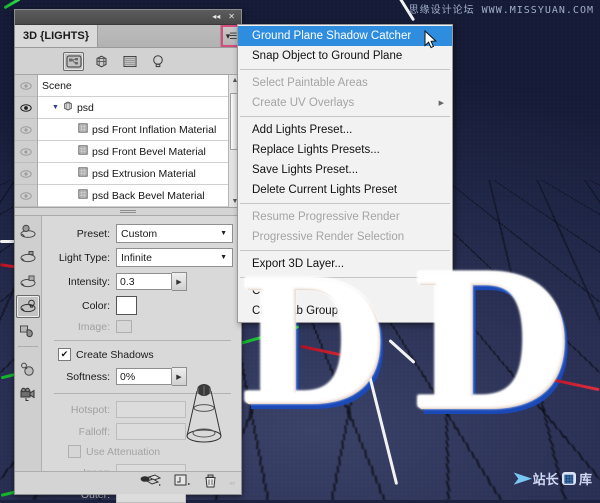 This screenshot has height=503, width=600. I want to click on menu-item-delete-current-lights-preset: Delete Current Lights Preset, so click(345, 190).